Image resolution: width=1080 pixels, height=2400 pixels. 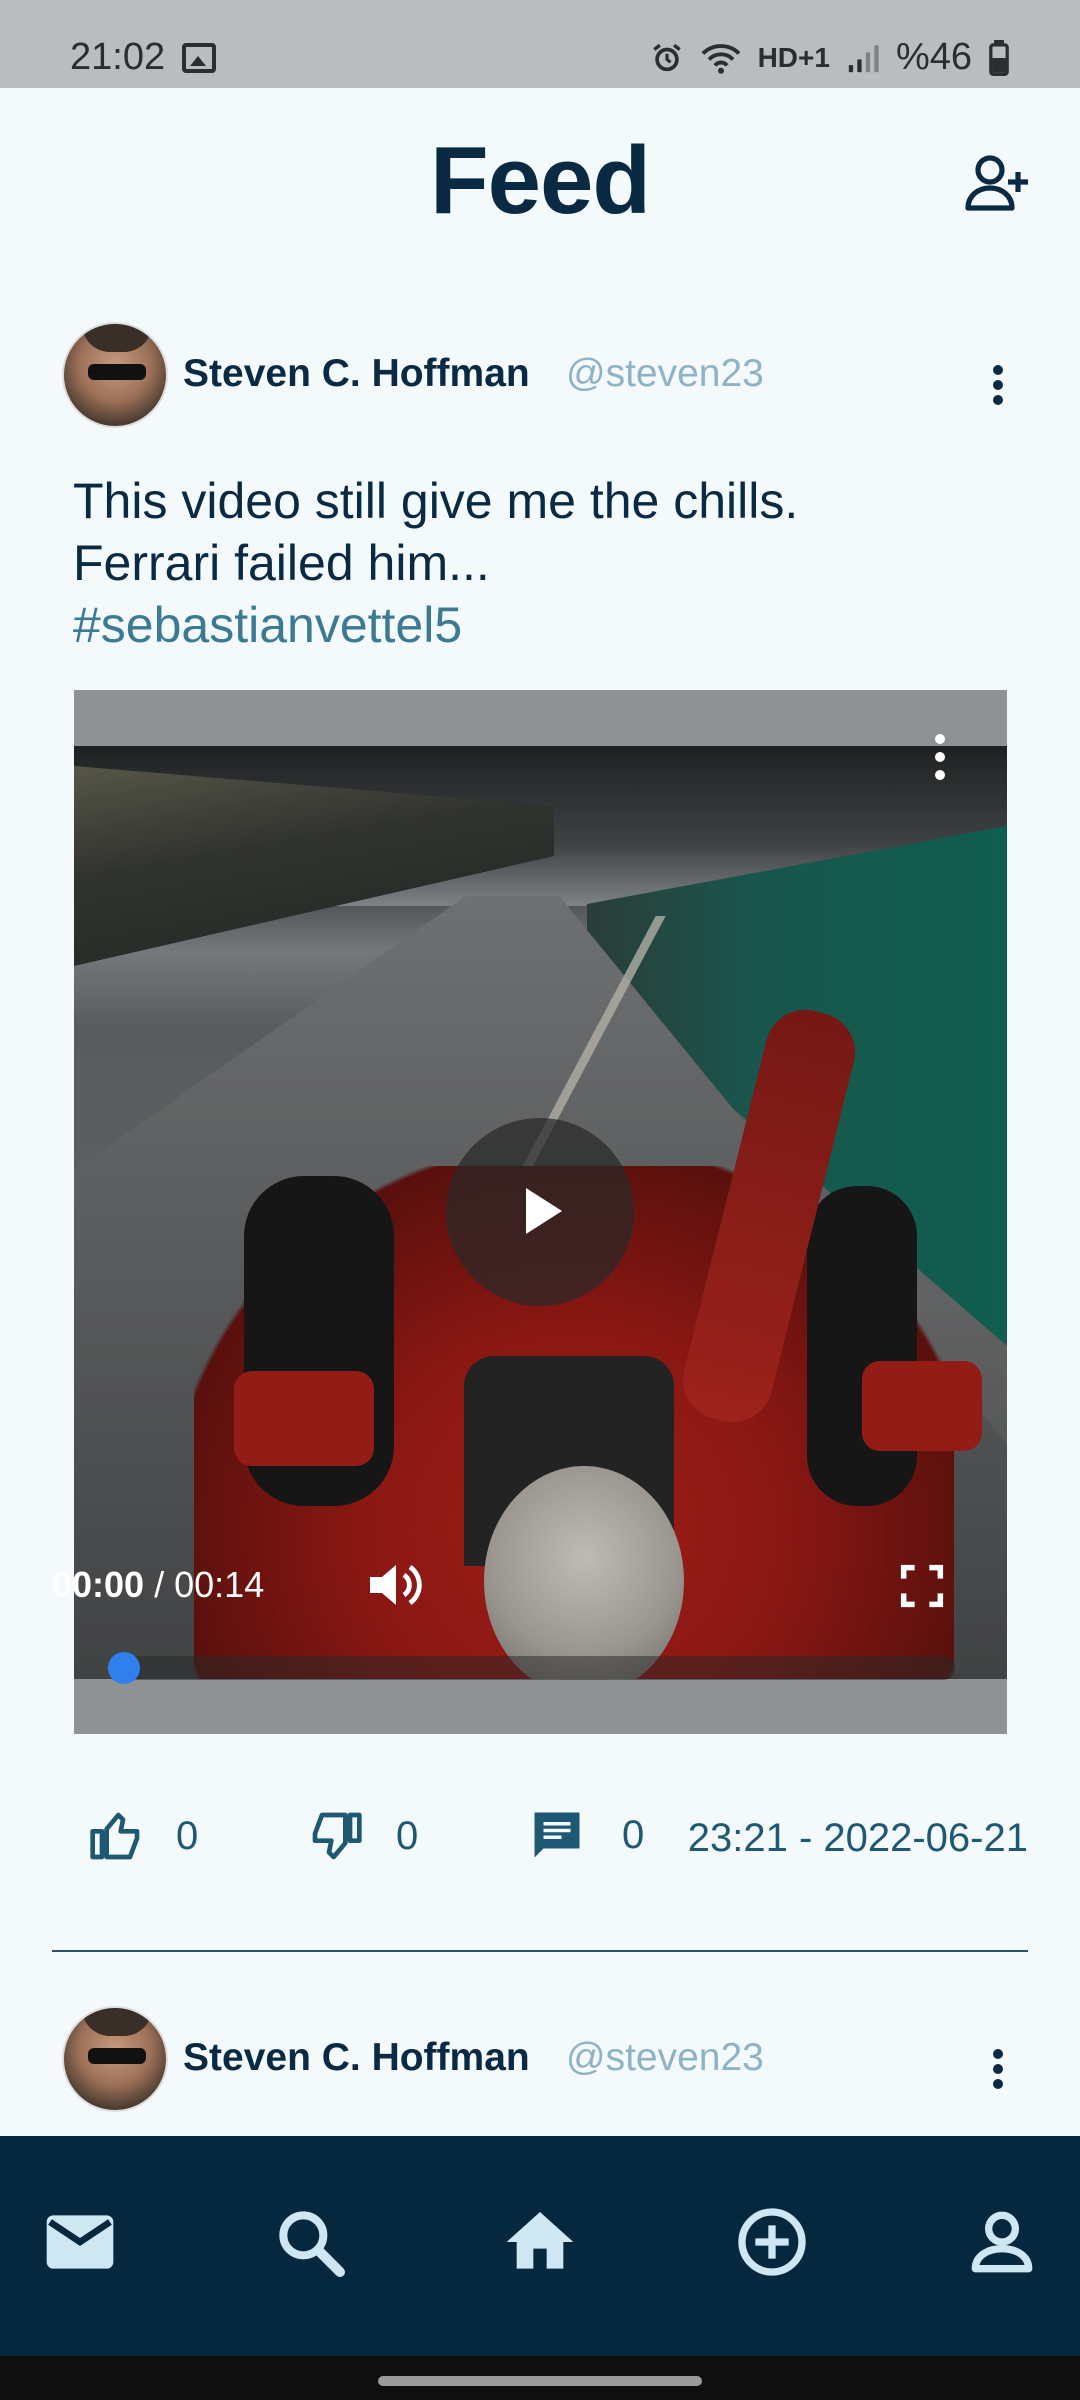 I want to click on post-text-line: This video still give me the chills., so click(x=436, y=501).